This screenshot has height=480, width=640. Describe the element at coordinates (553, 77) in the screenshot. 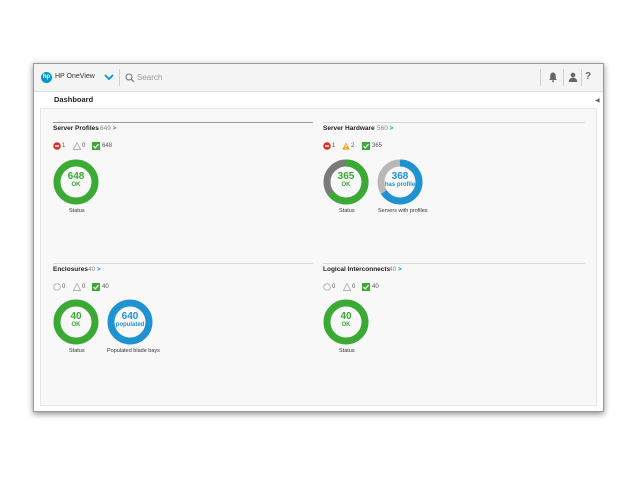

I see `bell-icon` at that location.